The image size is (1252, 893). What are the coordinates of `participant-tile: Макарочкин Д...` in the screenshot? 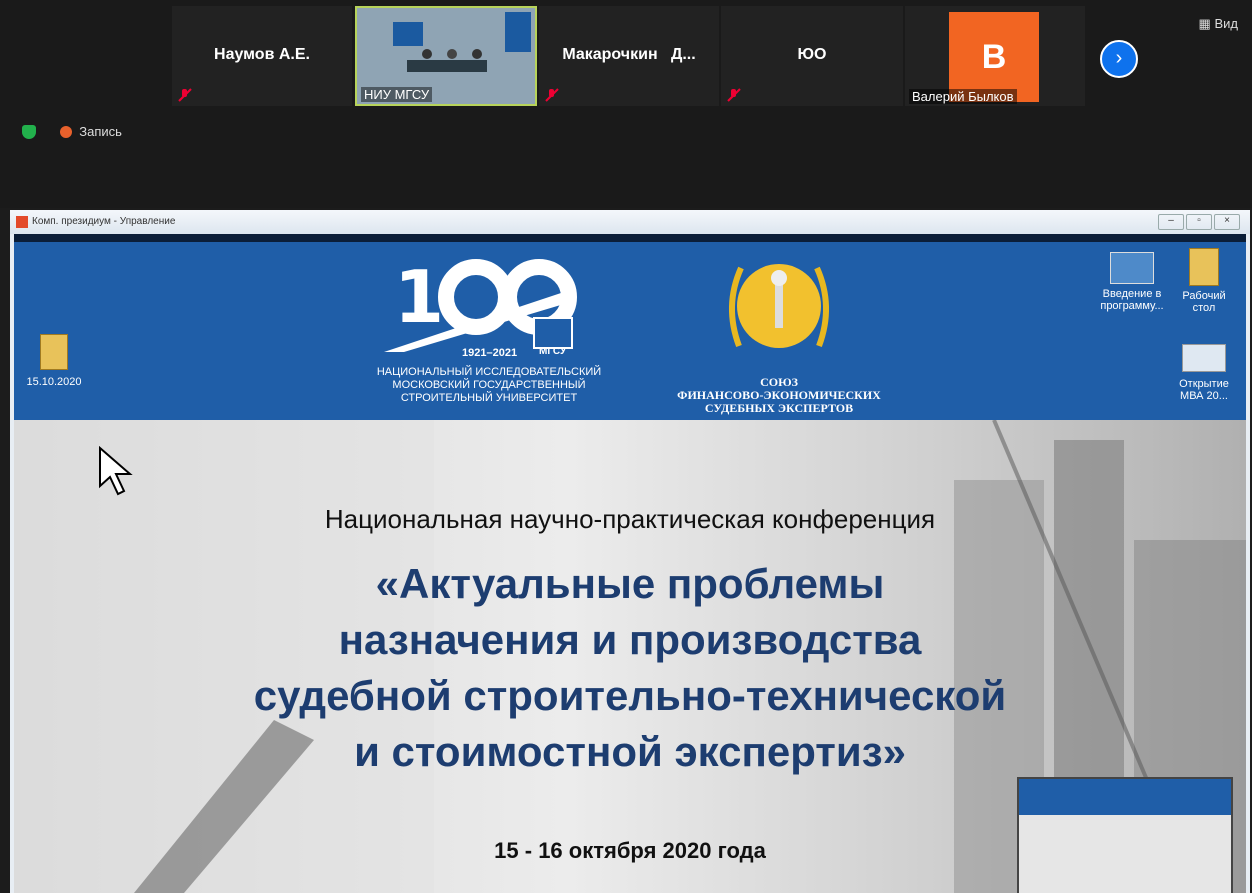 It's located at (629, 56).